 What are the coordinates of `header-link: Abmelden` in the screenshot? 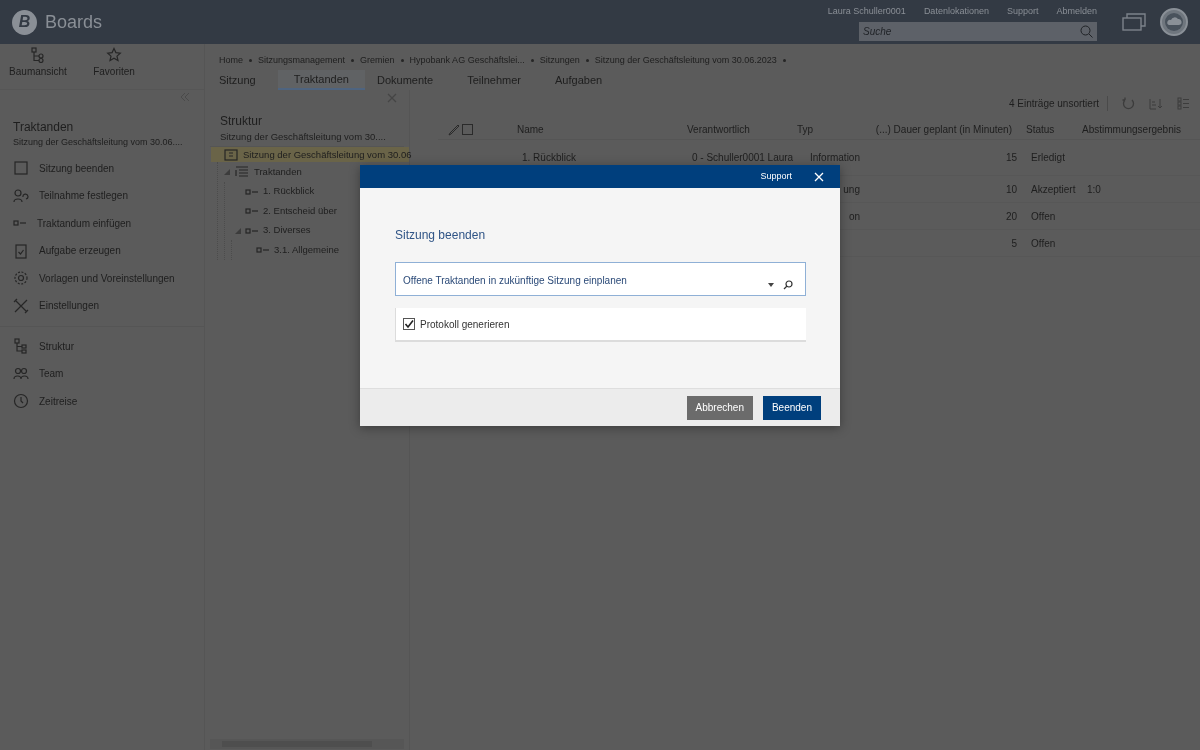 It's located at (1076, 11).